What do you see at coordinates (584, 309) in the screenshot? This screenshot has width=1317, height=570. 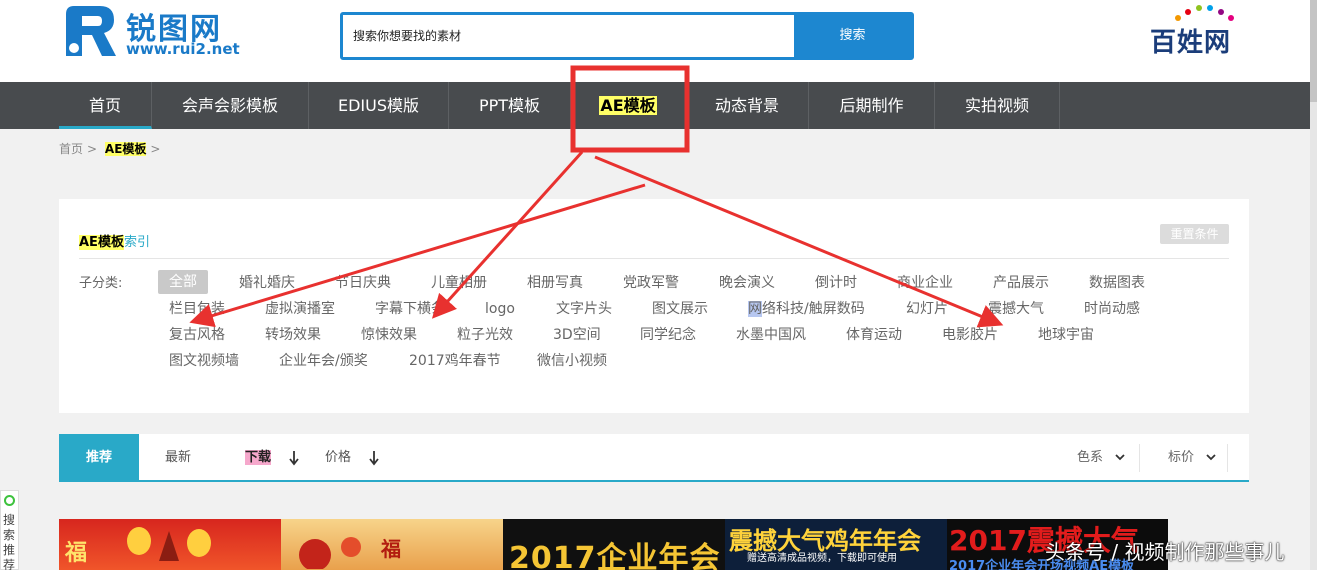 I see `tag-text-intro: 文字片头` at bounding box center [584, 309].